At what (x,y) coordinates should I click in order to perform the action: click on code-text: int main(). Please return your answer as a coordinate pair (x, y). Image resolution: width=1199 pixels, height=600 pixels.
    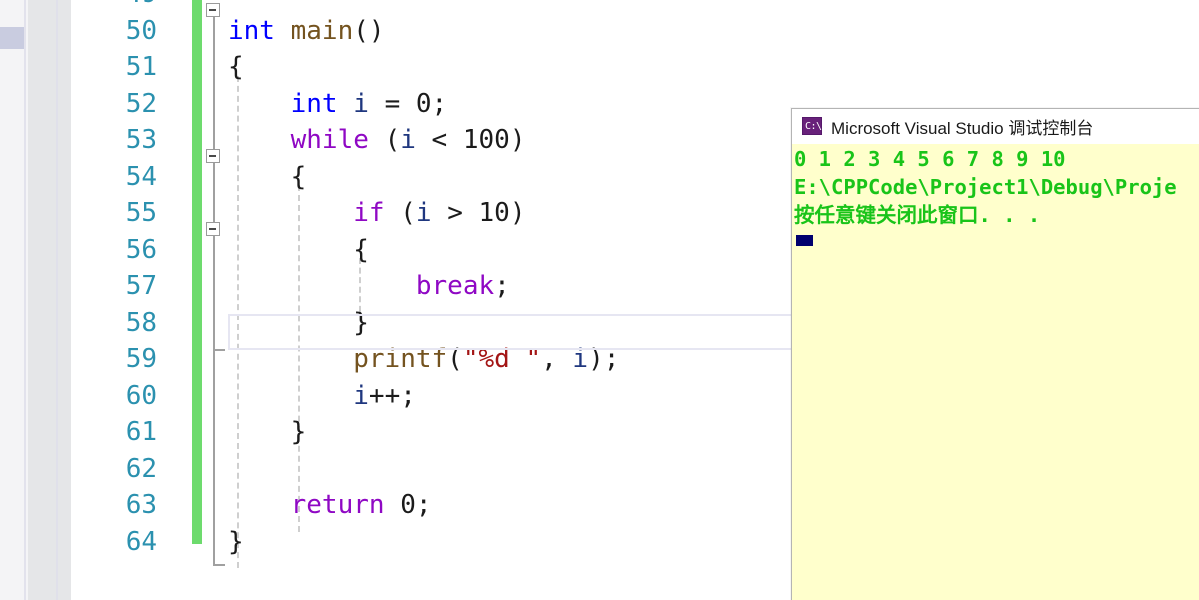
    Looking at the image, I should click on (306, 31).